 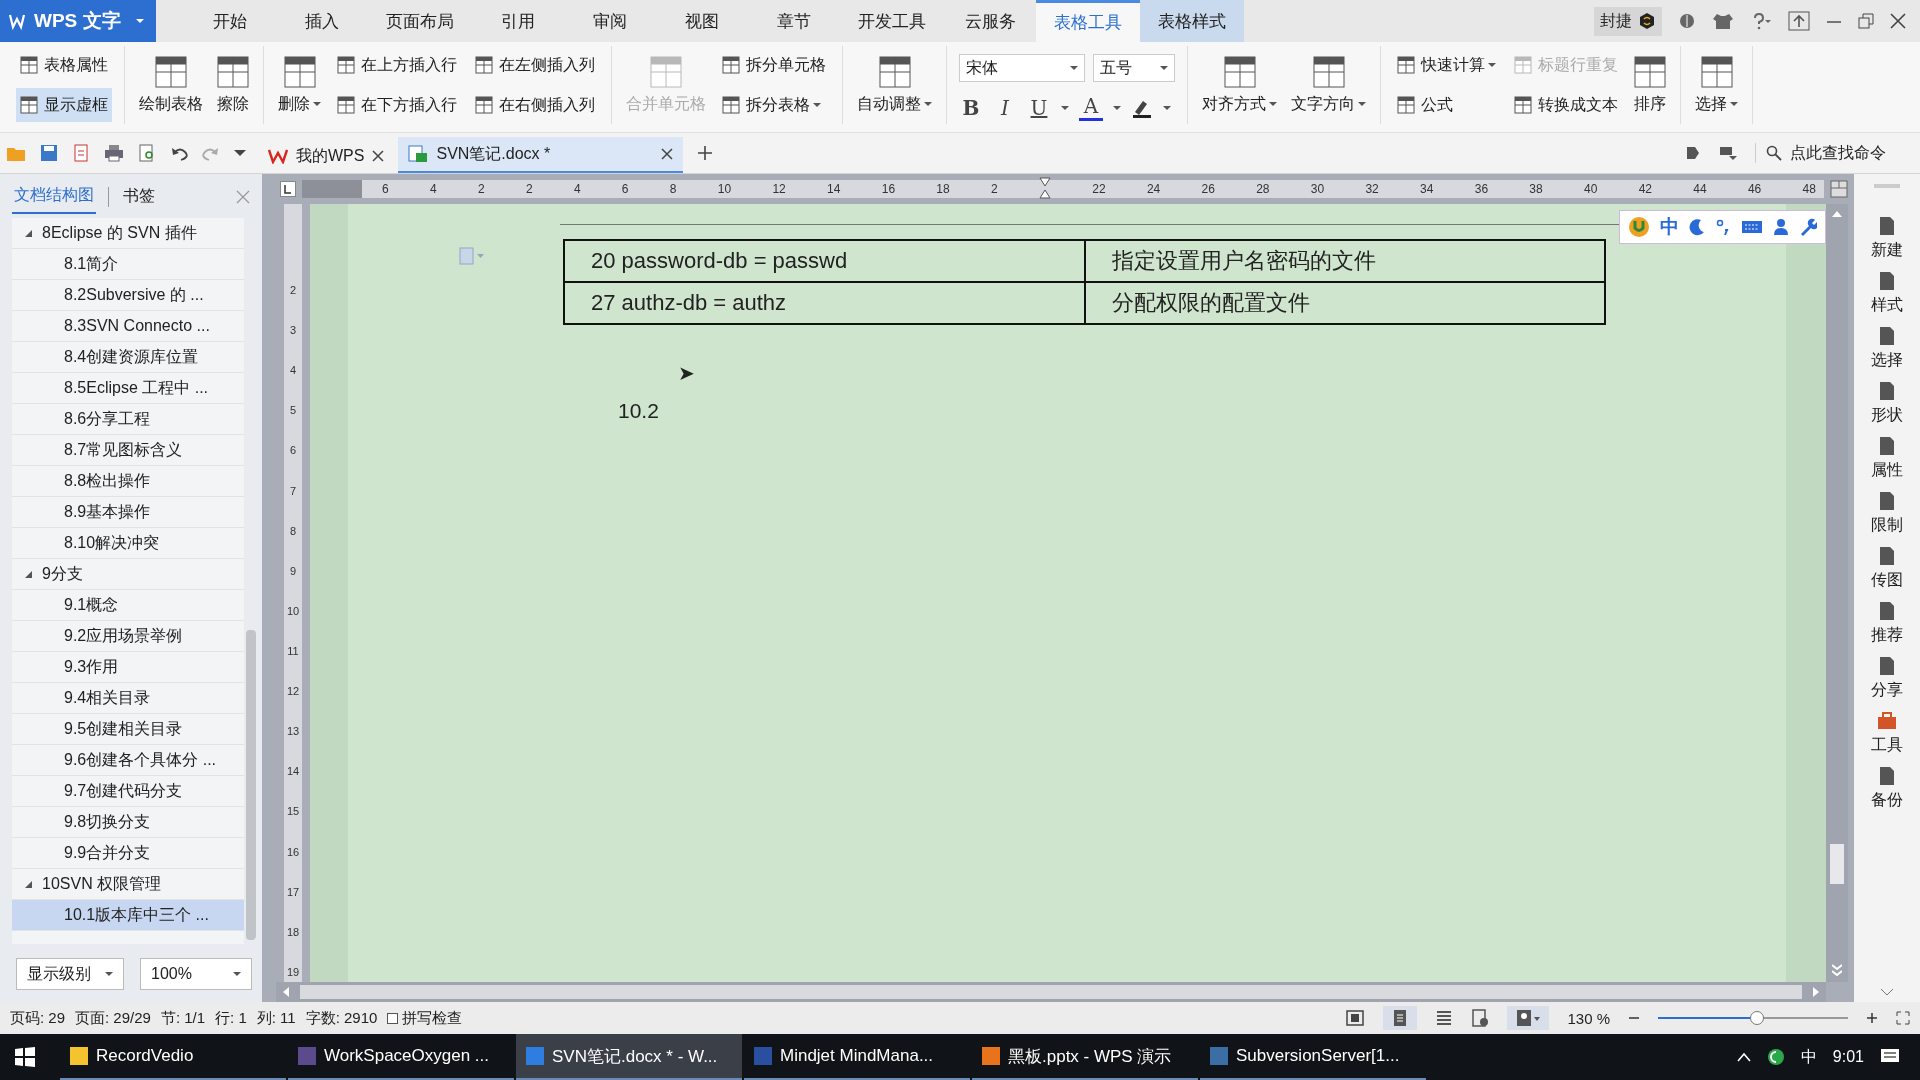 I want to click on checkbox, so click(x=393, y=1018).